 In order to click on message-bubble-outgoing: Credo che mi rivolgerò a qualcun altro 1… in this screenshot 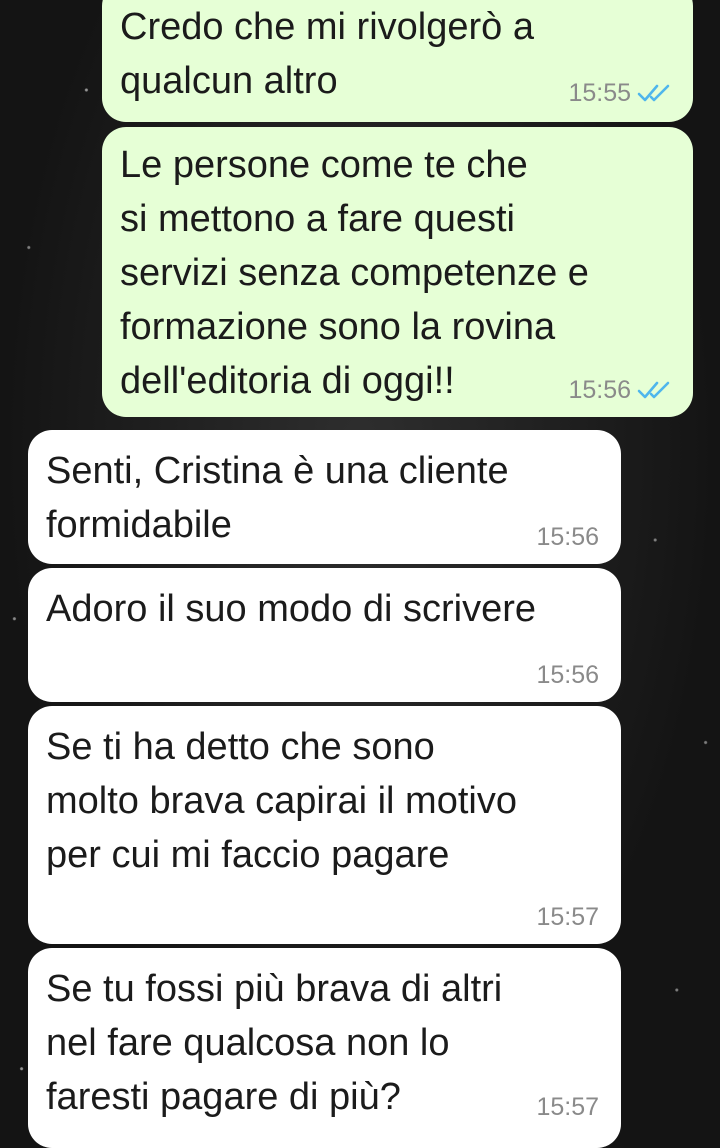, I will do `click(397, 61)`.